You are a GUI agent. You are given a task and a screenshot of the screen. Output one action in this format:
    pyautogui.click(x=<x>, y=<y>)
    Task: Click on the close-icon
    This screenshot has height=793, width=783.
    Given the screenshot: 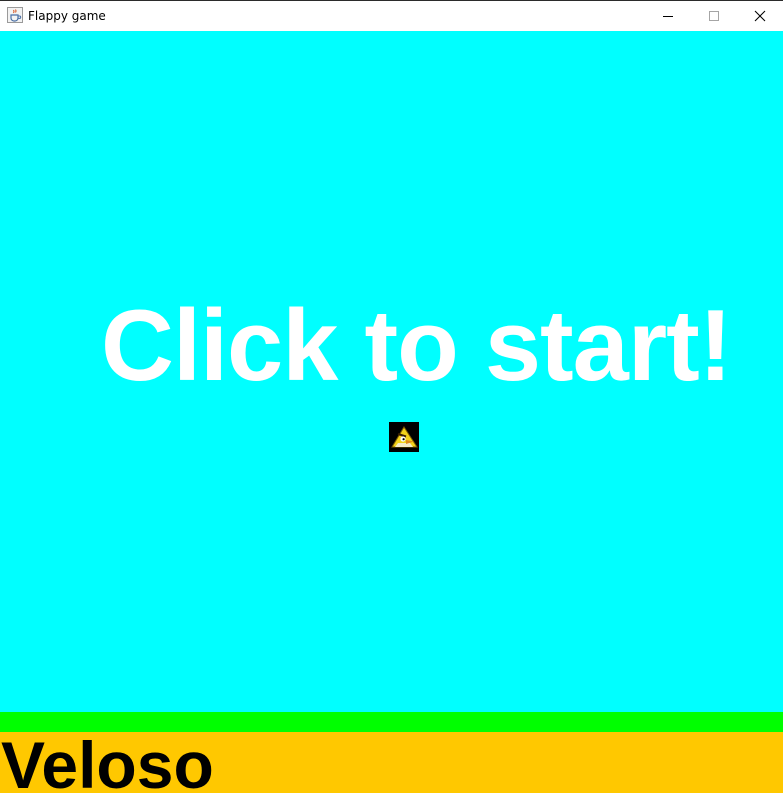 What is the action you would take?
    pyautogui.click(x=760, y=16)
    